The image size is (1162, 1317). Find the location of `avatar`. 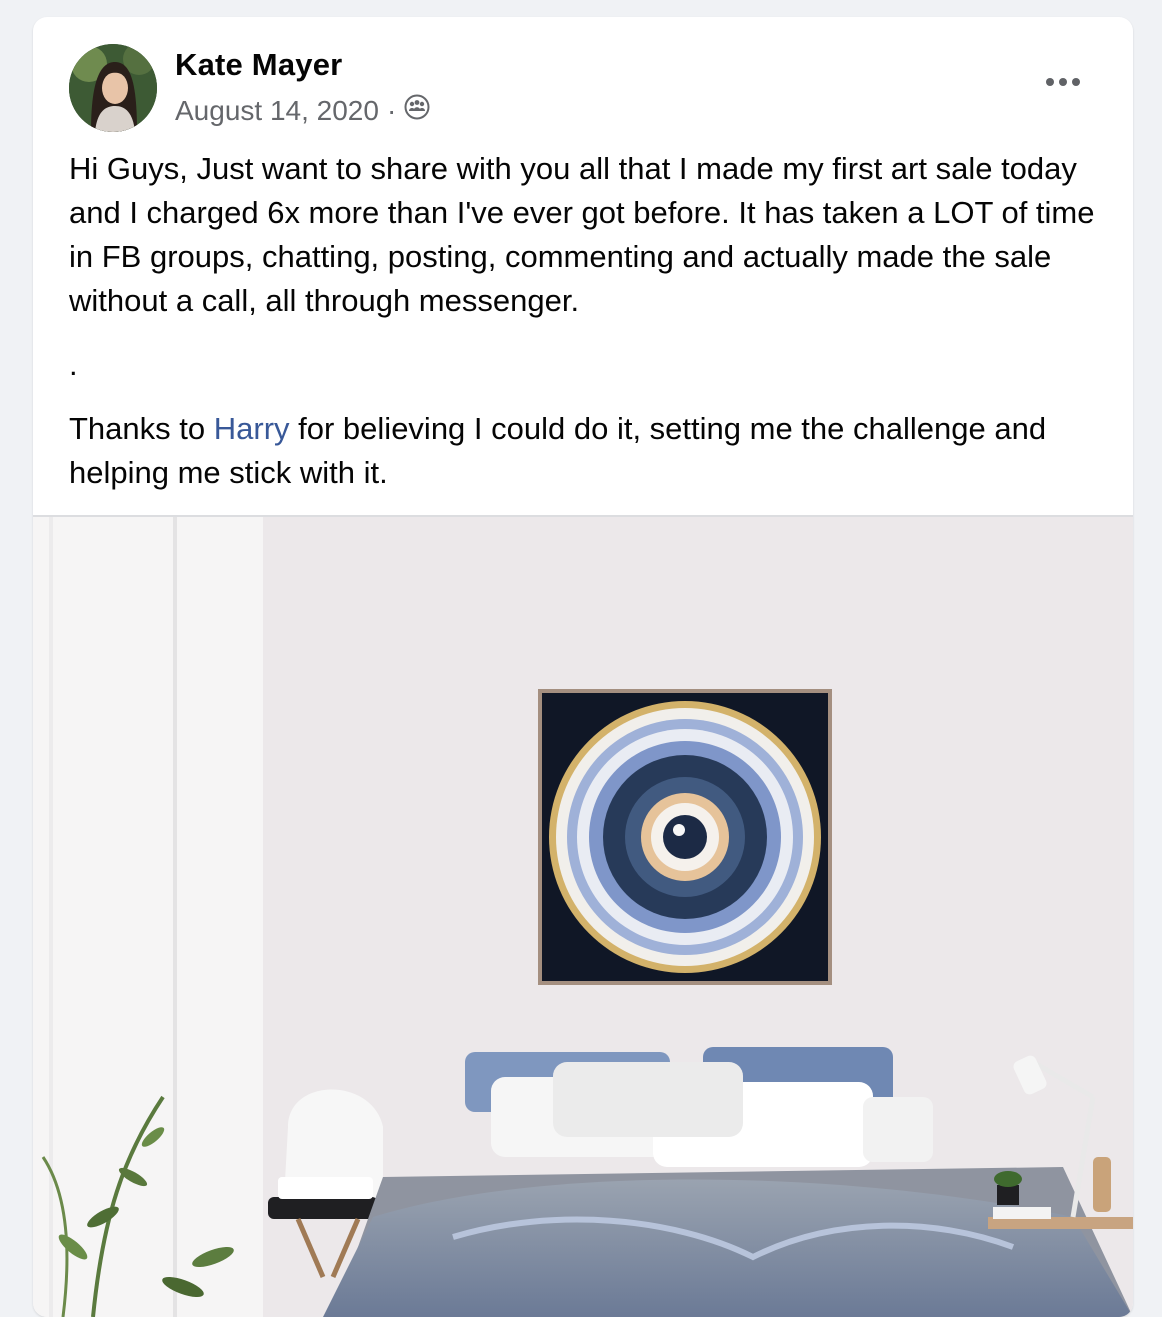

avatar is located at coordinates (113, 88).